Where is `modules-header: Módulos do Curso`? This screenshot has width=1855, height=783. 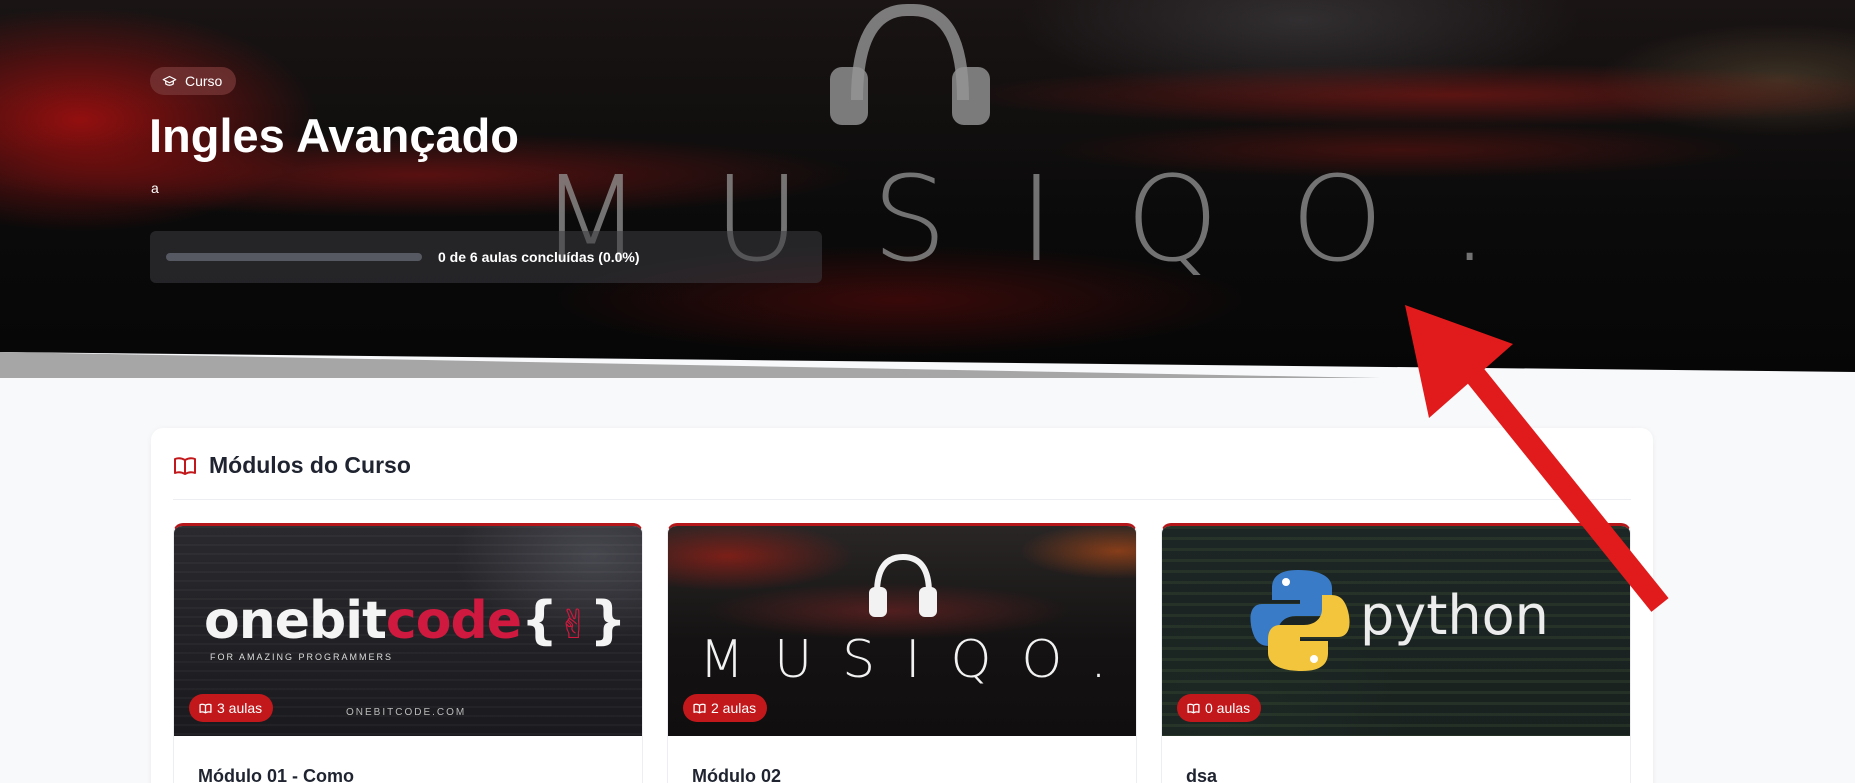
modules-header: Módulos do Curso is located at coordinates (292, 465).